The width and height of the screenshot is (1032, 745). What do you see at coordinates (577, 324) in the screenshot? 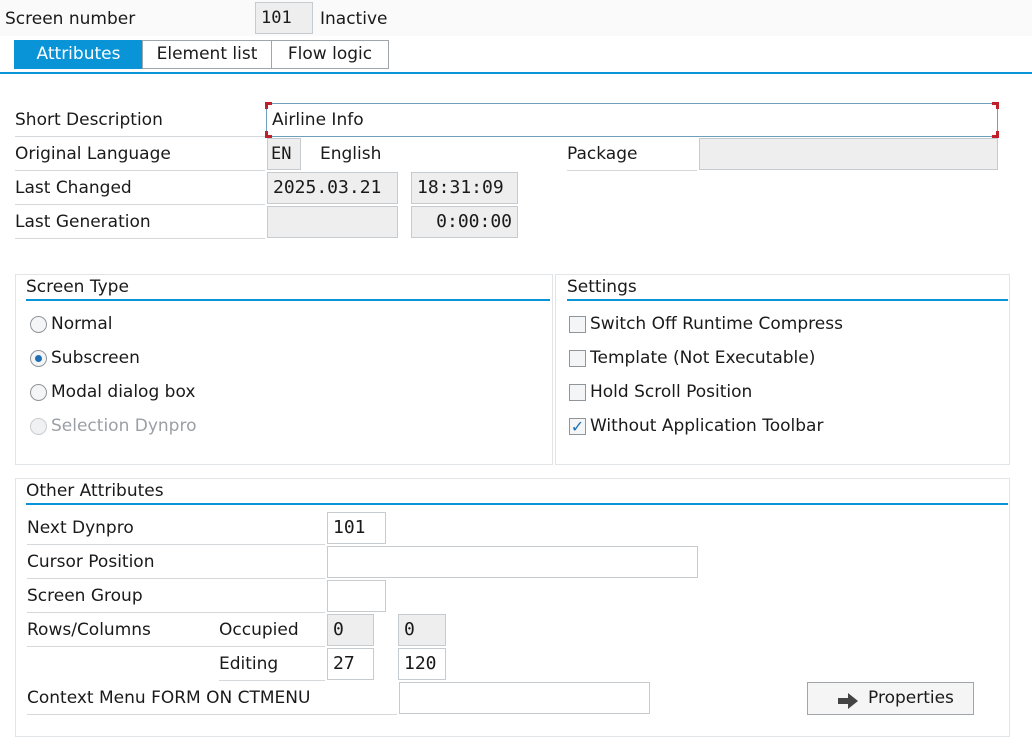
I see `checkbox-switch-off-runtime-compress` at bounding box center [577, 324].